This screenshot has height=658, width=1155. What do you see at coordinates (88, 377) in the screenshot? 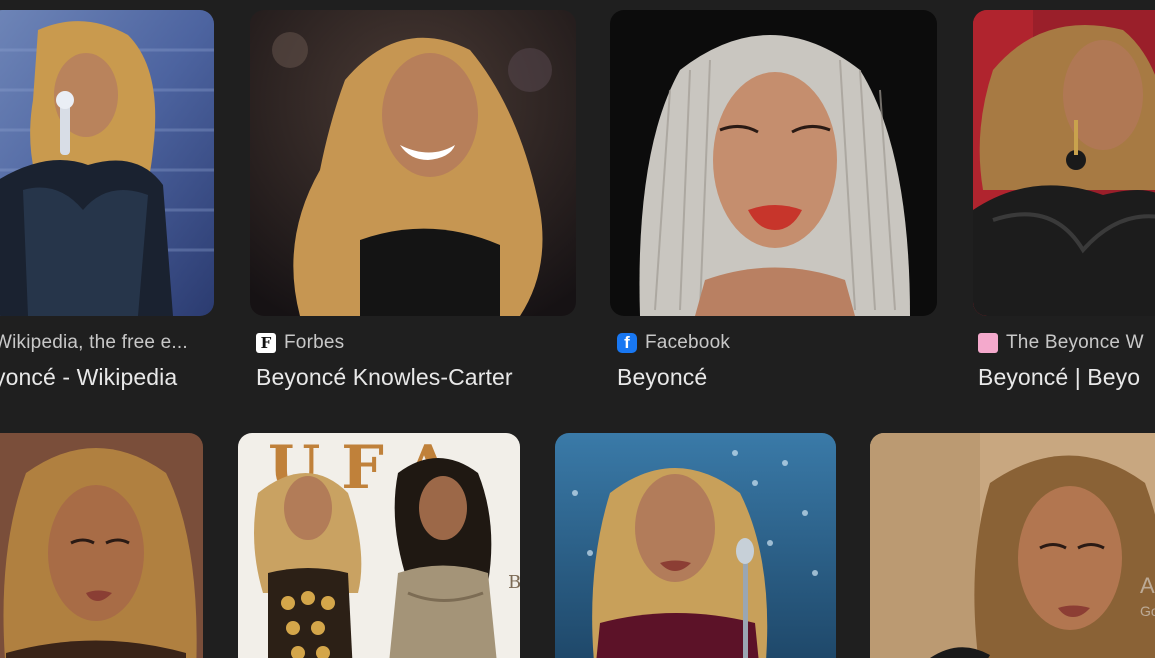
I see `result-title: yoncé - Wikipedia` at bounding box center [88, 377].